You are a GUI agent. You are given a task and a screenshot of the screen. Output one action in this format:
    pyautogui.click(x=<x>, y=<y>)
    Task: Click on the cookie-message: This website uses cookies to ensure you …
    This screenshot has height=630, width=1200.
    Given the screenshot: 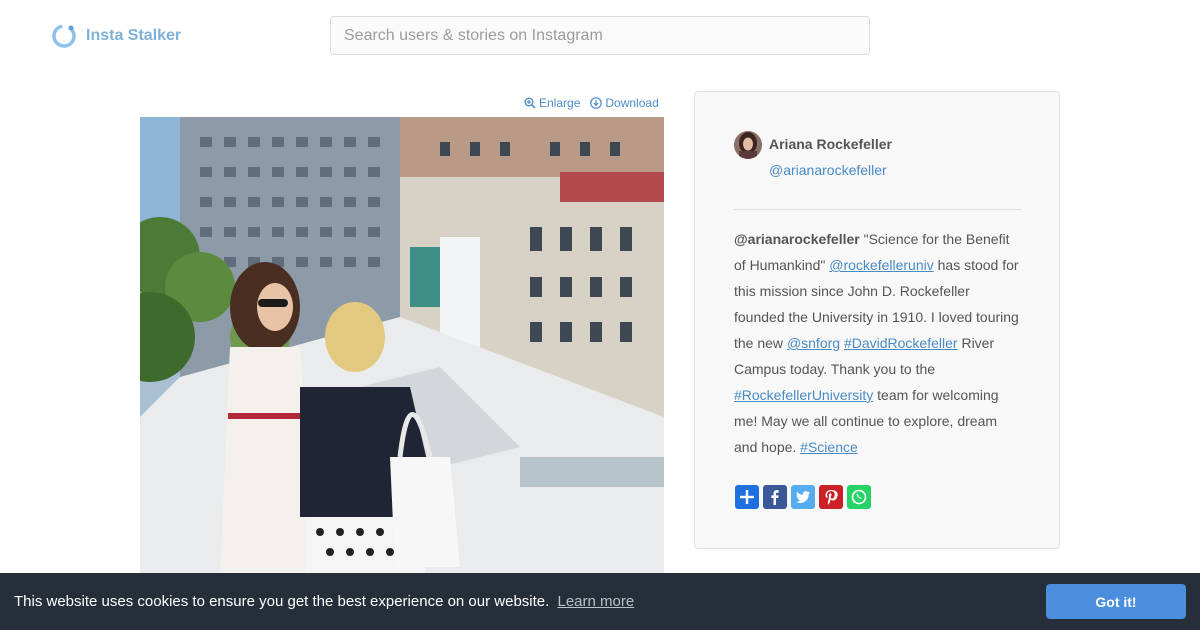 What is the action you would take?
    pyautogui.click(x=324, y=601)
    